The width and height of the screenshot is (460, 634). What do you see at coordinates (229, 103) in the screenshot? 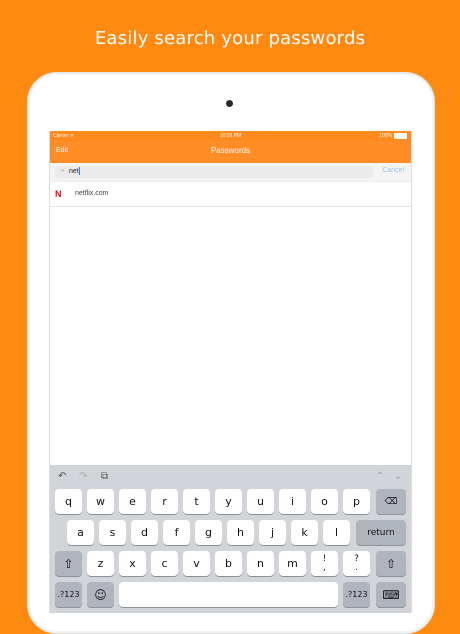
I see `front-camera` at bounding box center [229, 103].